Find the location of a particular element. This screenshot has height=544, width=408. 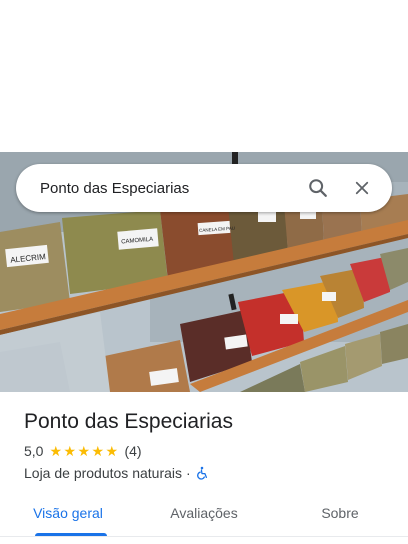

search-input: Ponto das Especiarias is located at coordinates (168, 188).